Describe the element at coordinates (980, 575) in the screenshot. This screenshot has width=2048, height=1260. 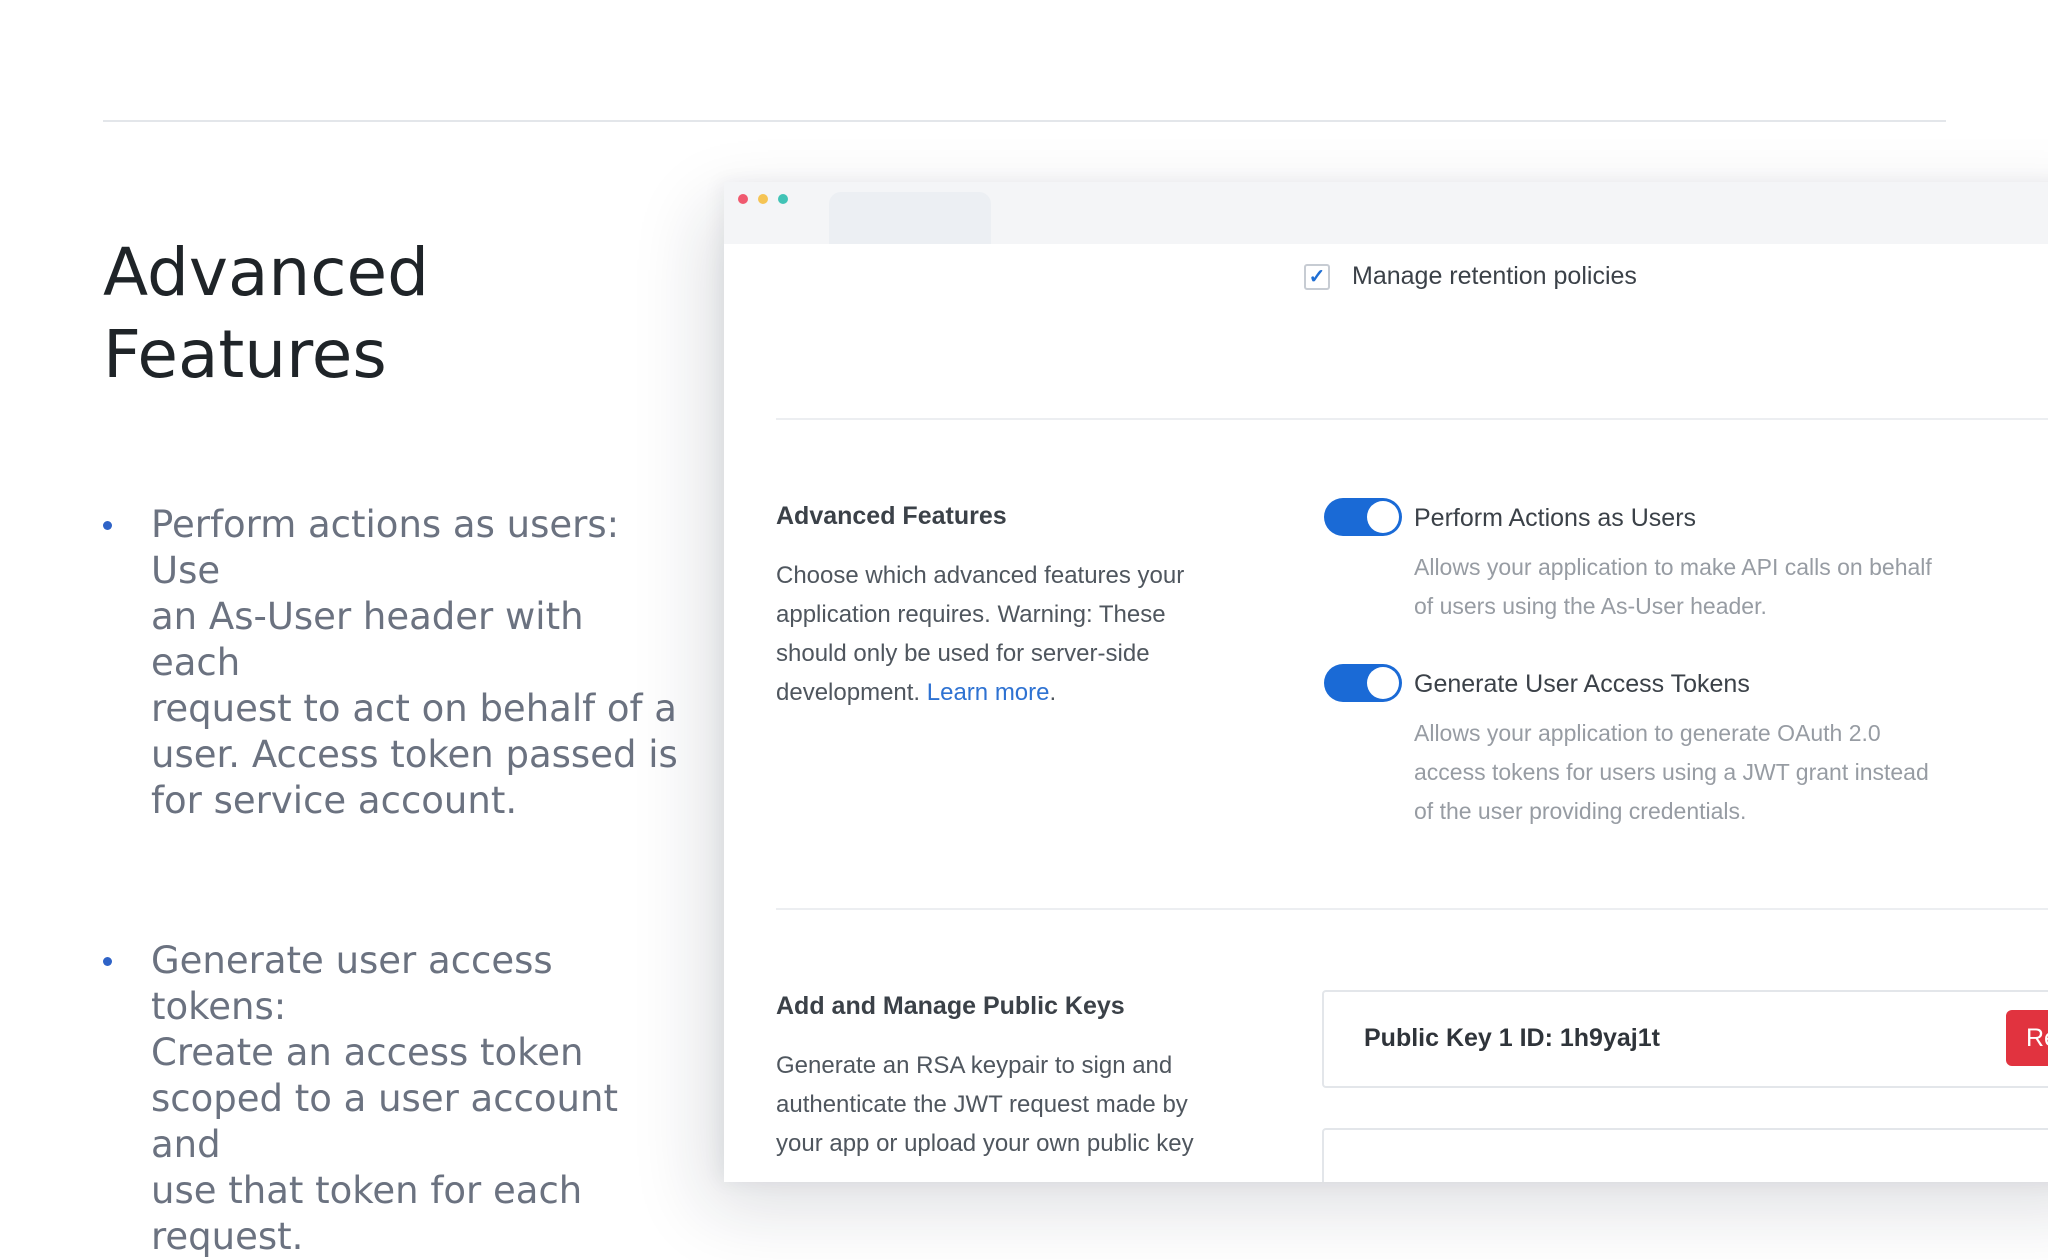
I see `description-line: Choose which advanced features your` at that location.